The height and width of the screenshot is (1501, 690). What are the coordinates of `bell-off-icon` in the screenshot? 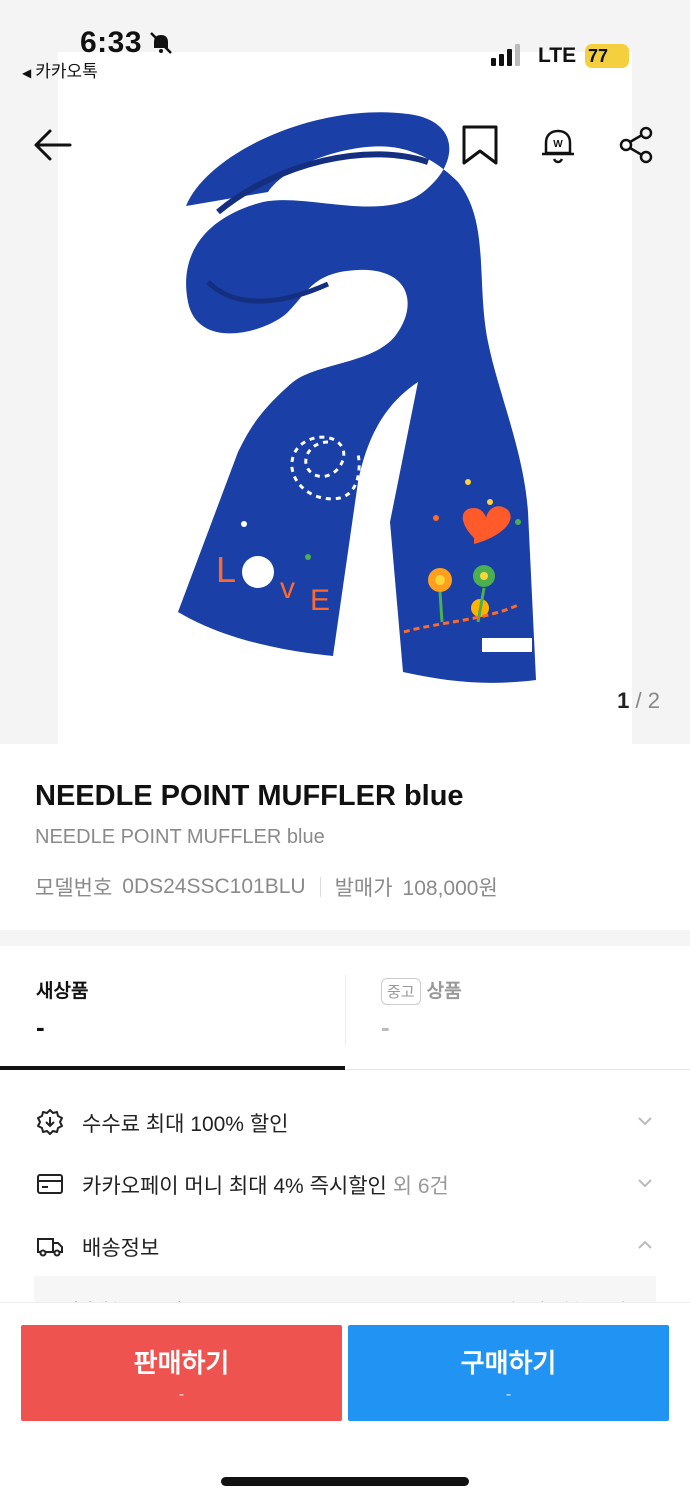 It's located at (161, 43).